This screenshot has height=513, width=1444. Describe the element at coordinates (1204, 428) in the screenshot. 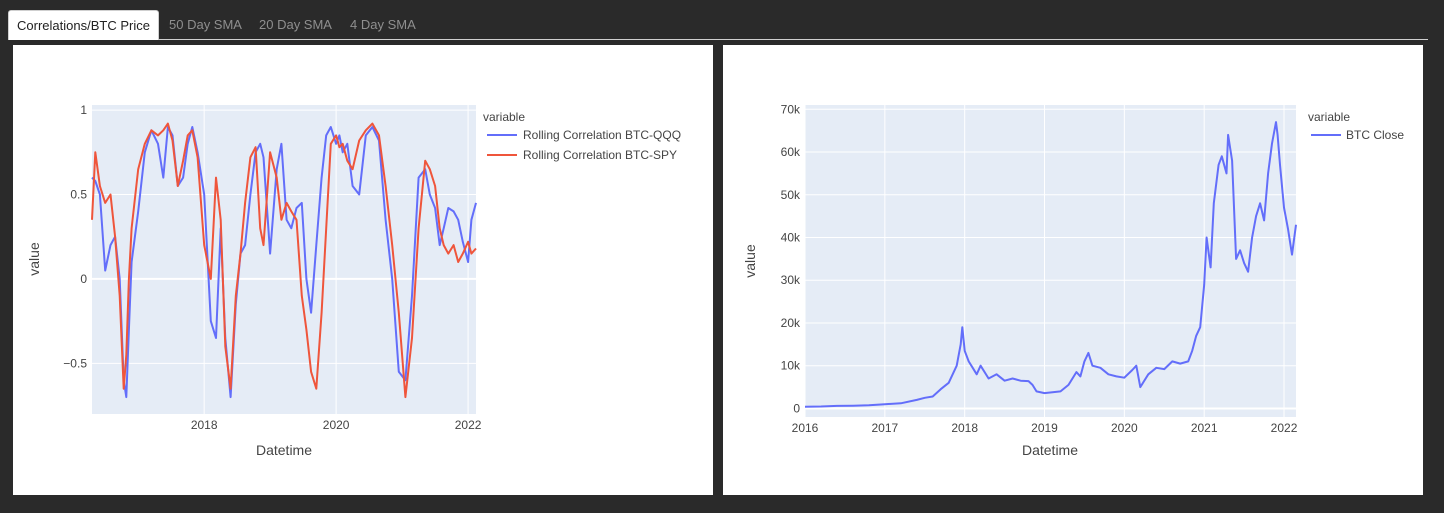

I see `x-tick-label: 2021` at that location.